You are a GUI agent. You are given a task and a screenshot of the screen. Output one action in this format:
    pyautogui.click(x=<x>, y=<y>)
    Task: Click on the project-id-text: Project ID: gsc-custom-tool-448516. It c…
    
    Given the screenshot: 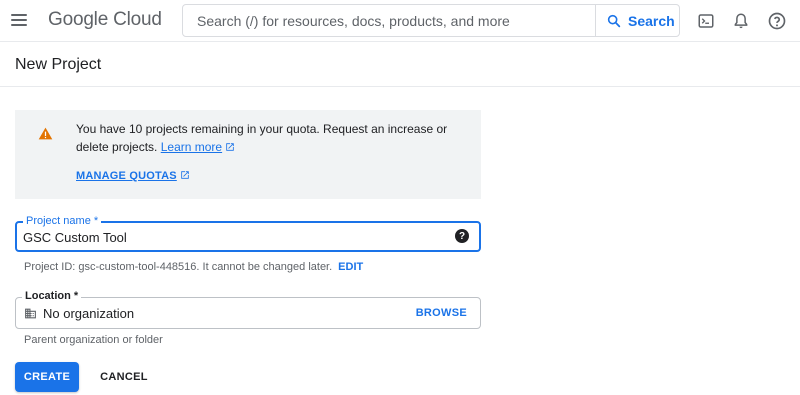 What is the action you would take?
    pyautogui.click(x=178, y=267)
    